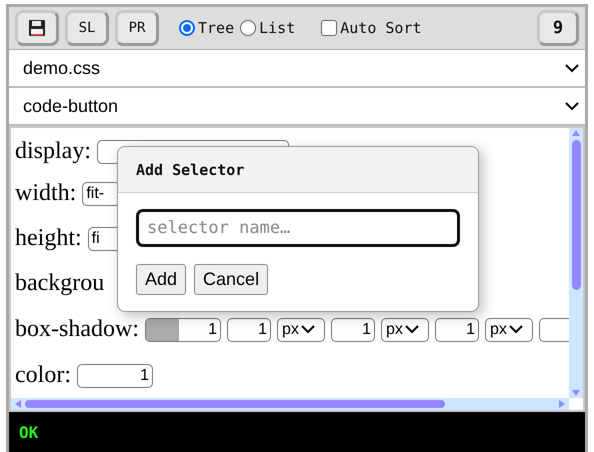 The image size is (594, 452). What do you see at coordinates (576, 263) in the screenshot?
I see `vertical-scrollbar` at bounding box center [576, 263].